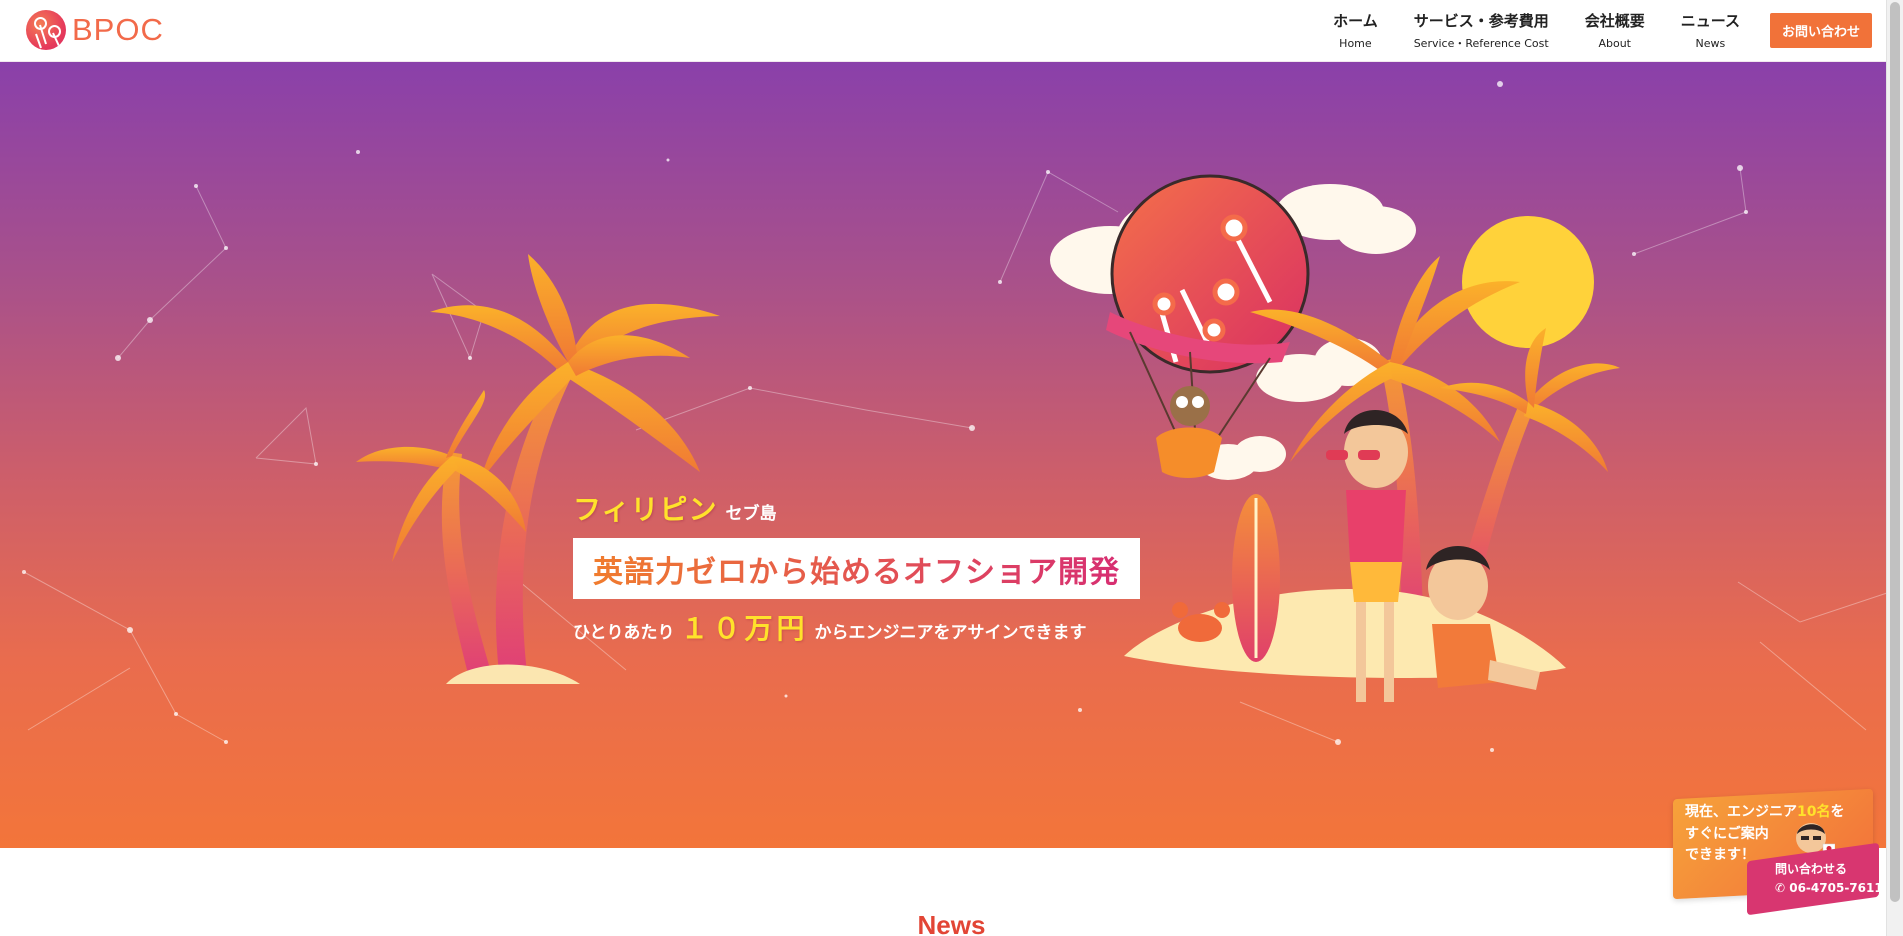 This screenshot has width=1903, height=936. What do you see at coordinates (1614, 43) in the screenshot?
I see `nav-label-en: About` at bounding box center [1614, 43].